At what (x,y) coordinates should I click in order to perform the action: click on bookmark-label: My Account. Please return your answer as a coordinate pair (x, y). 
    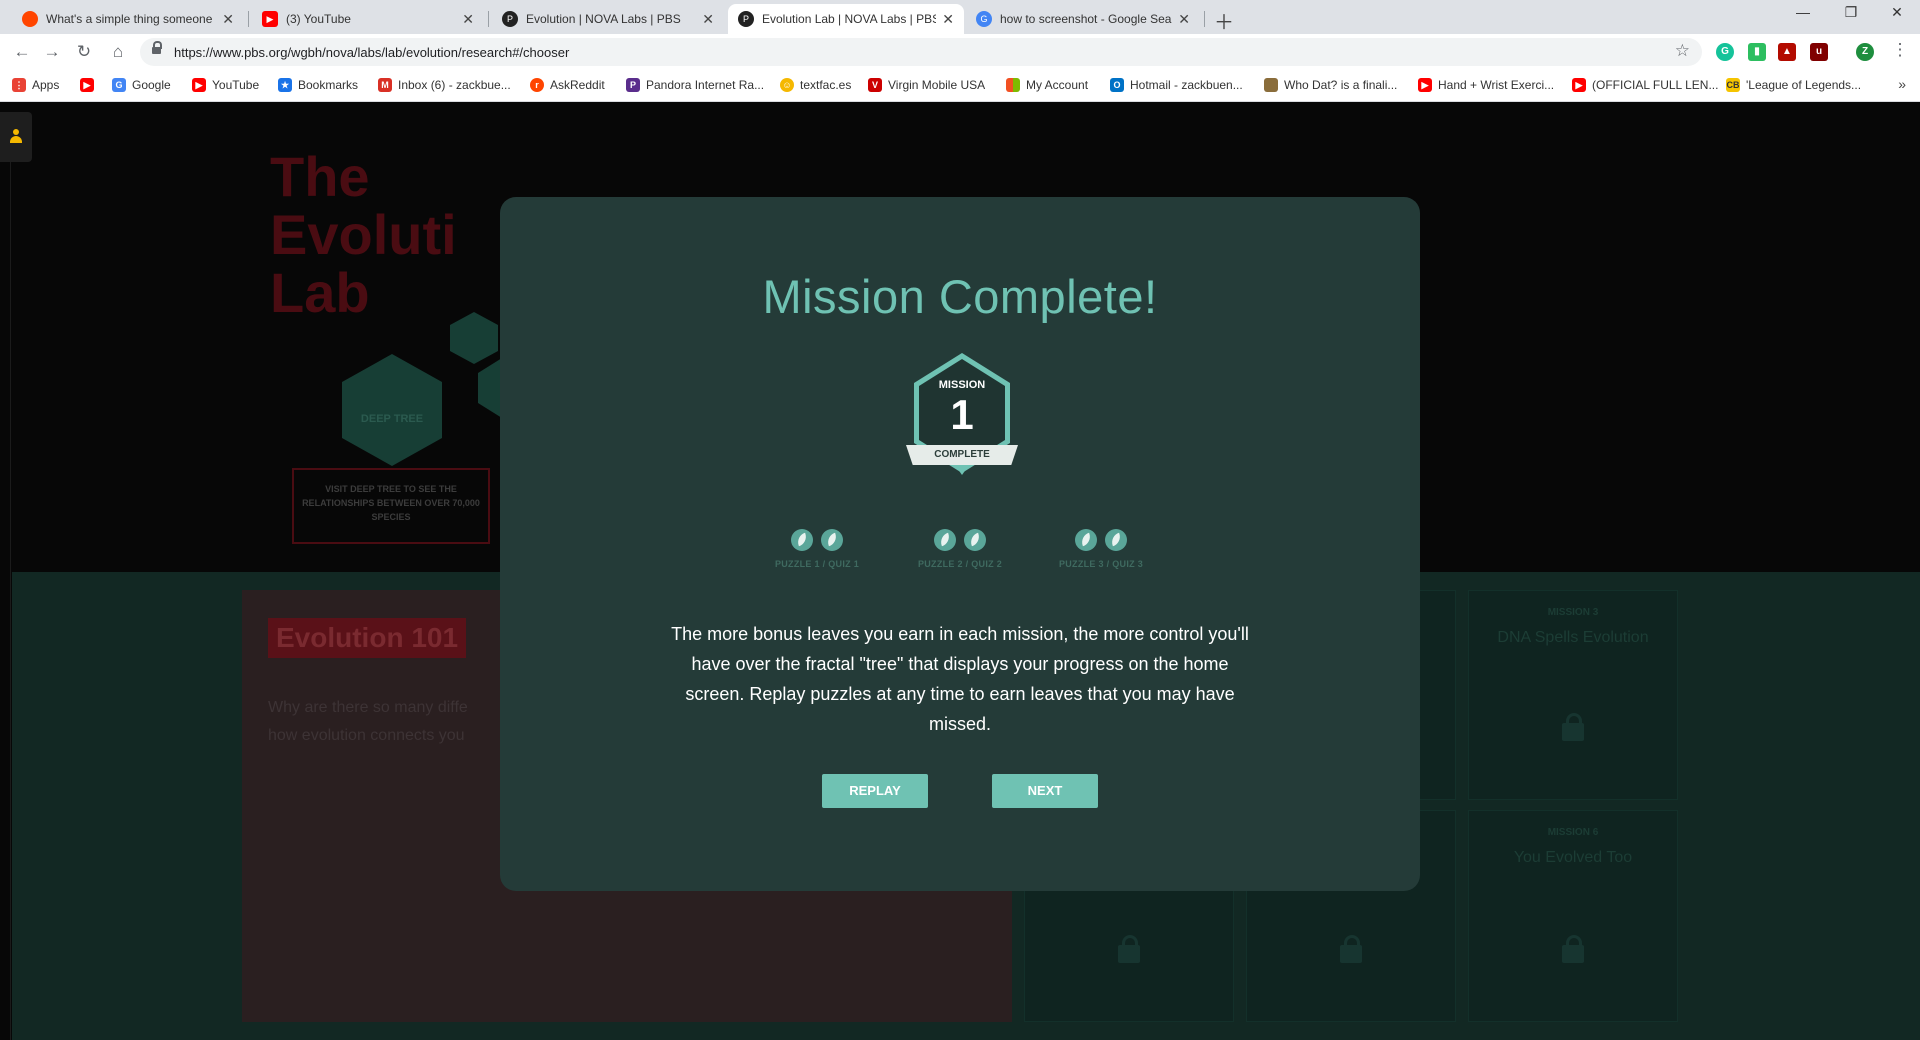
    Looking at the image, I should click on (1057, 85).